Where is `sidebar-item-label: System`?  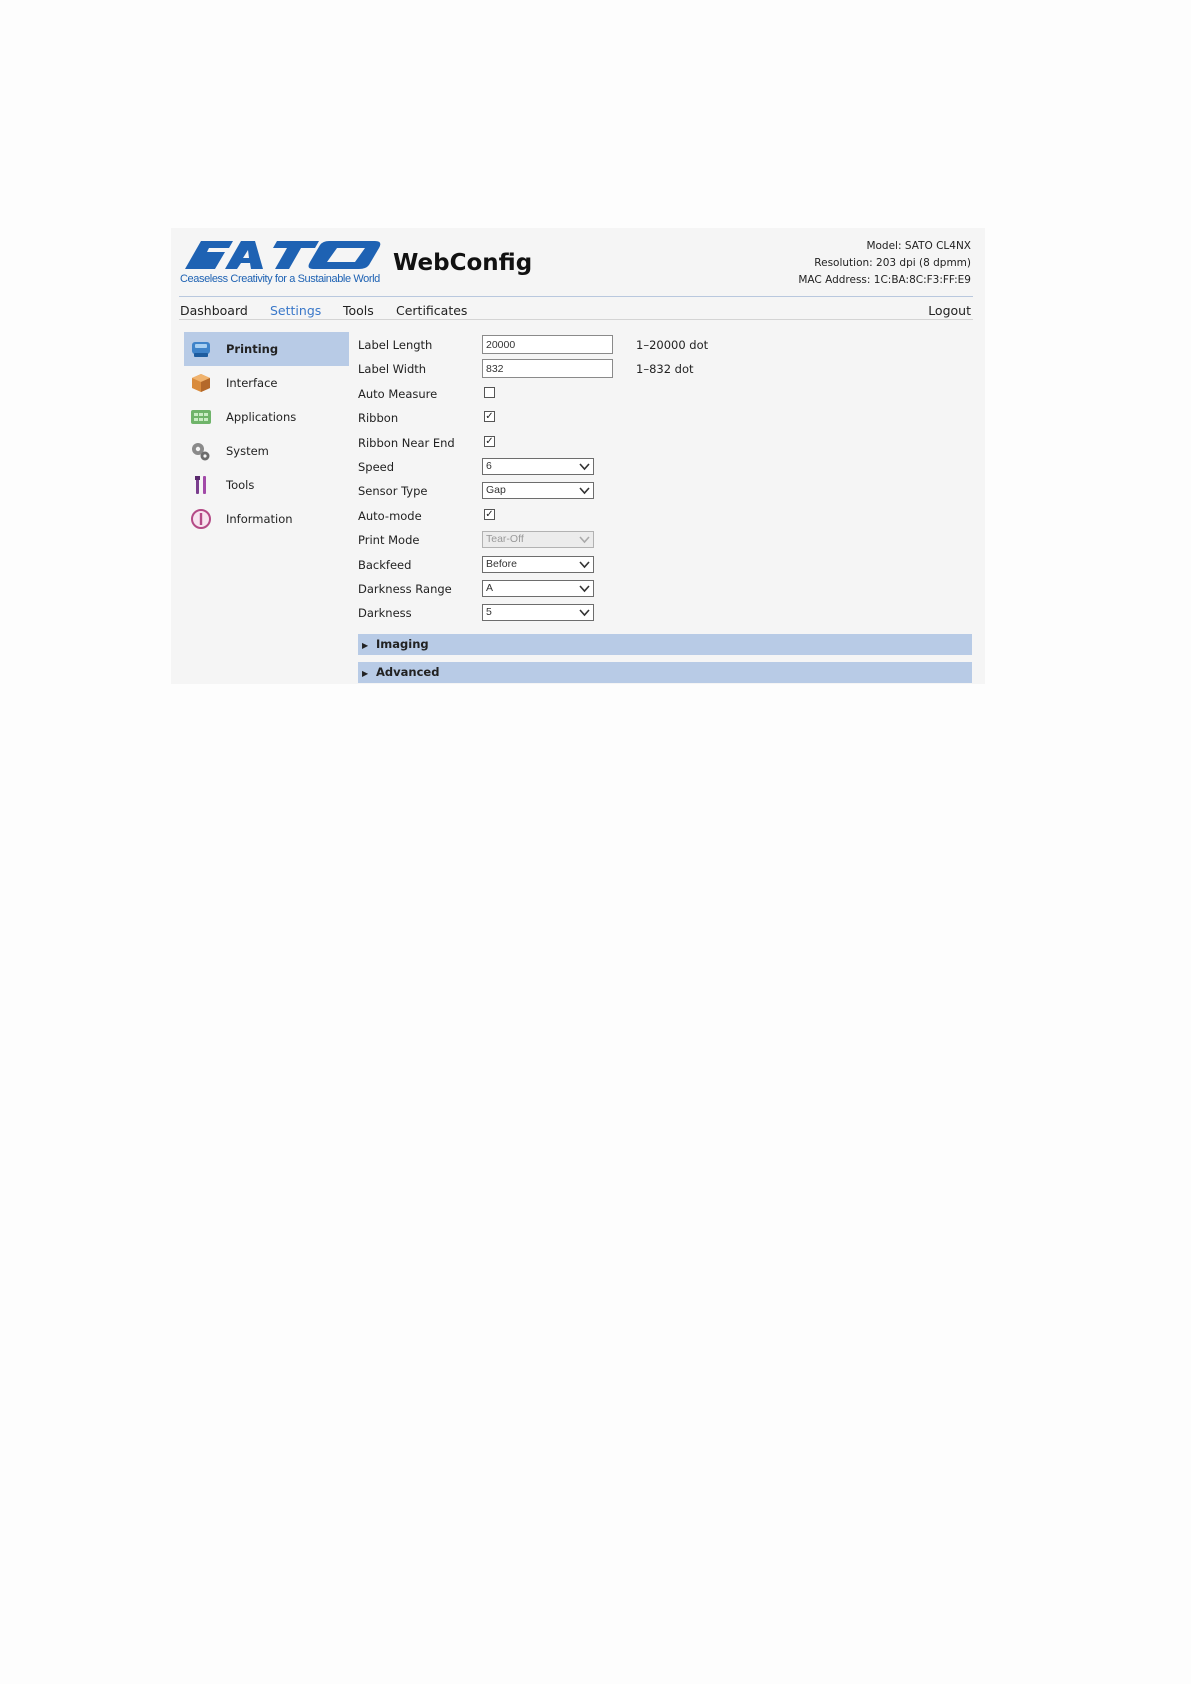
sidebar-item-label: System is located at coordinates (247, 451).